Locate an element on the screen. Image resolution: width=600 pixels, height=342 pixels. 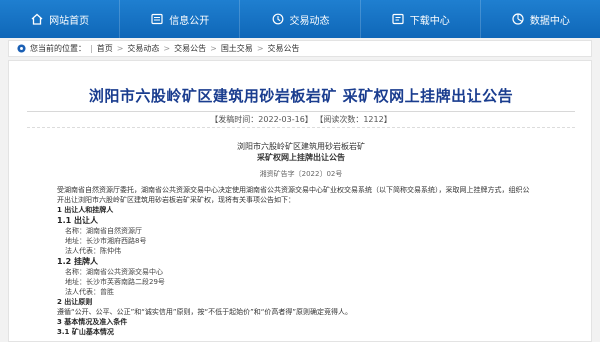
section-heading: 2 出让原则 is located at coordinates (75, 302).